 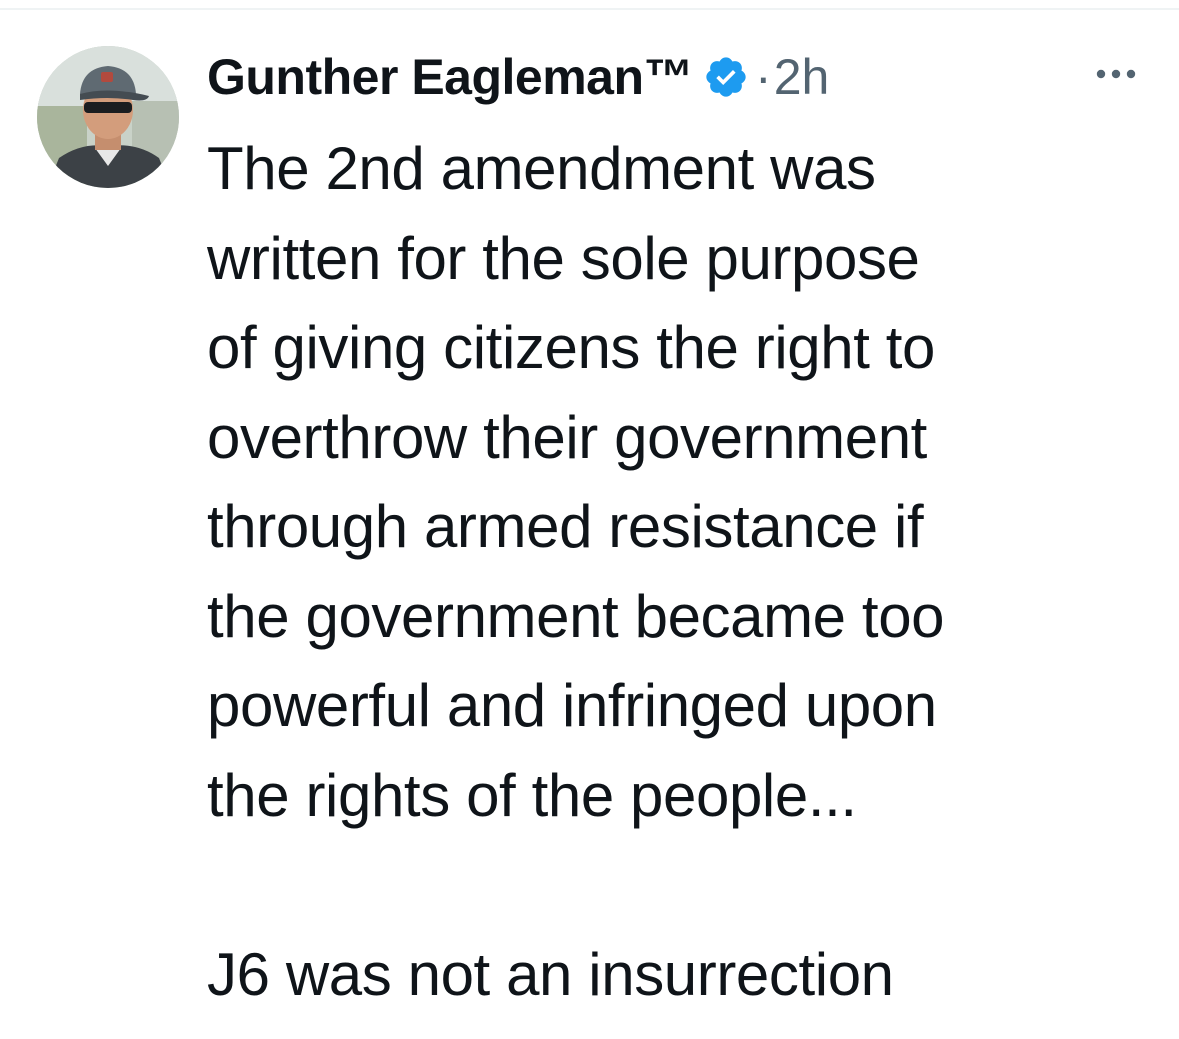 I want to click on avatar, so click(x=108, y=117).